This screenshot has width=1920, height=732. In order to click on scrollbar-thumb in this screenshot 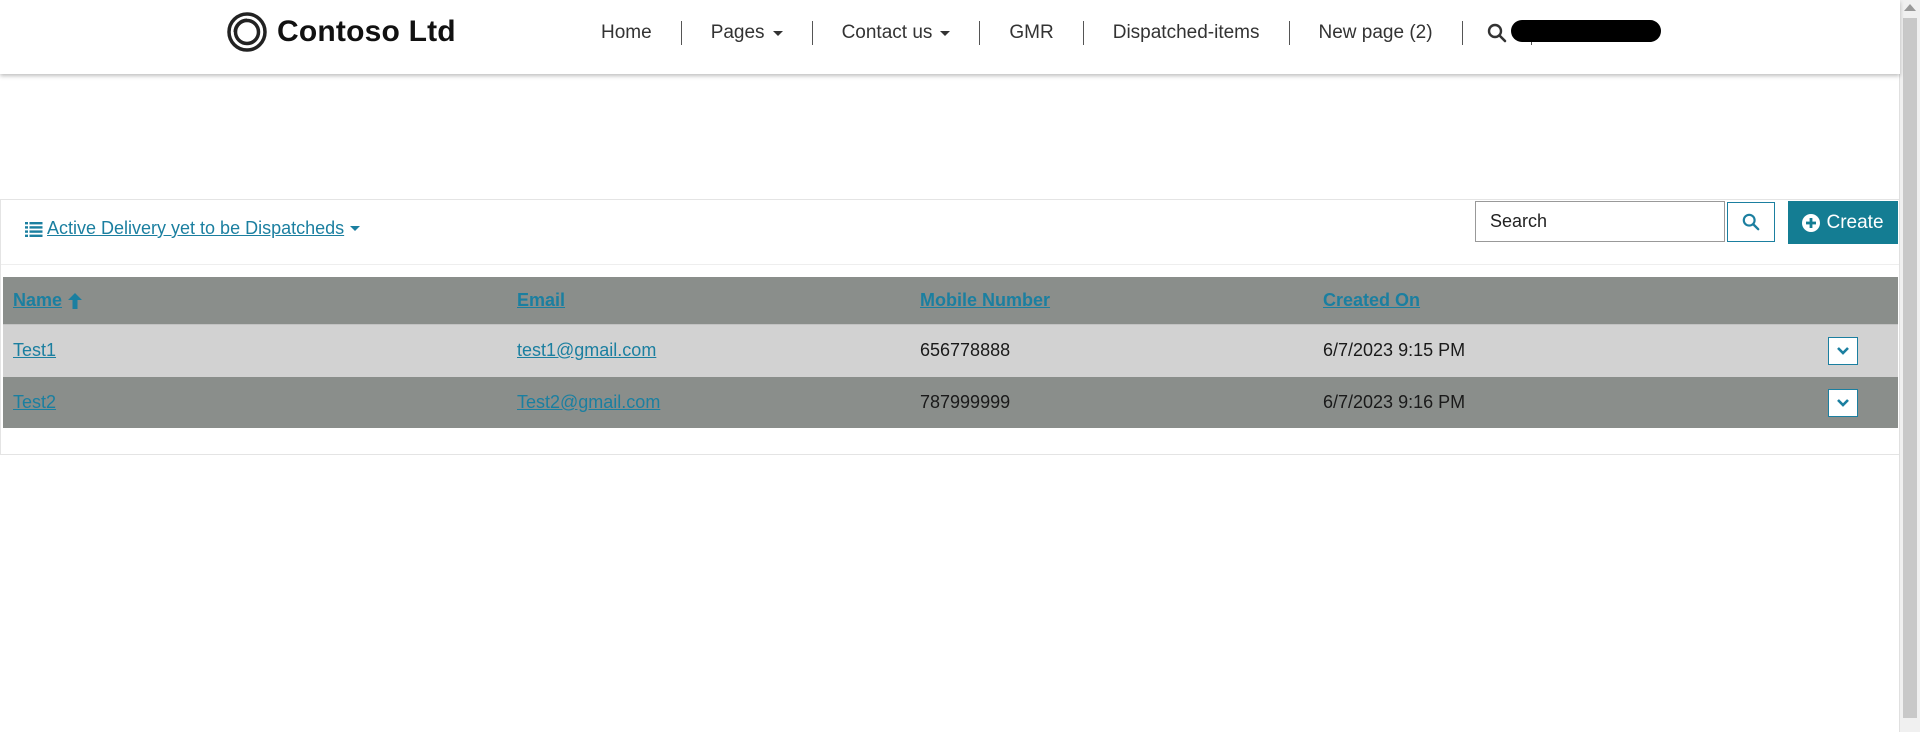, I will do `click(1910, 368)`.